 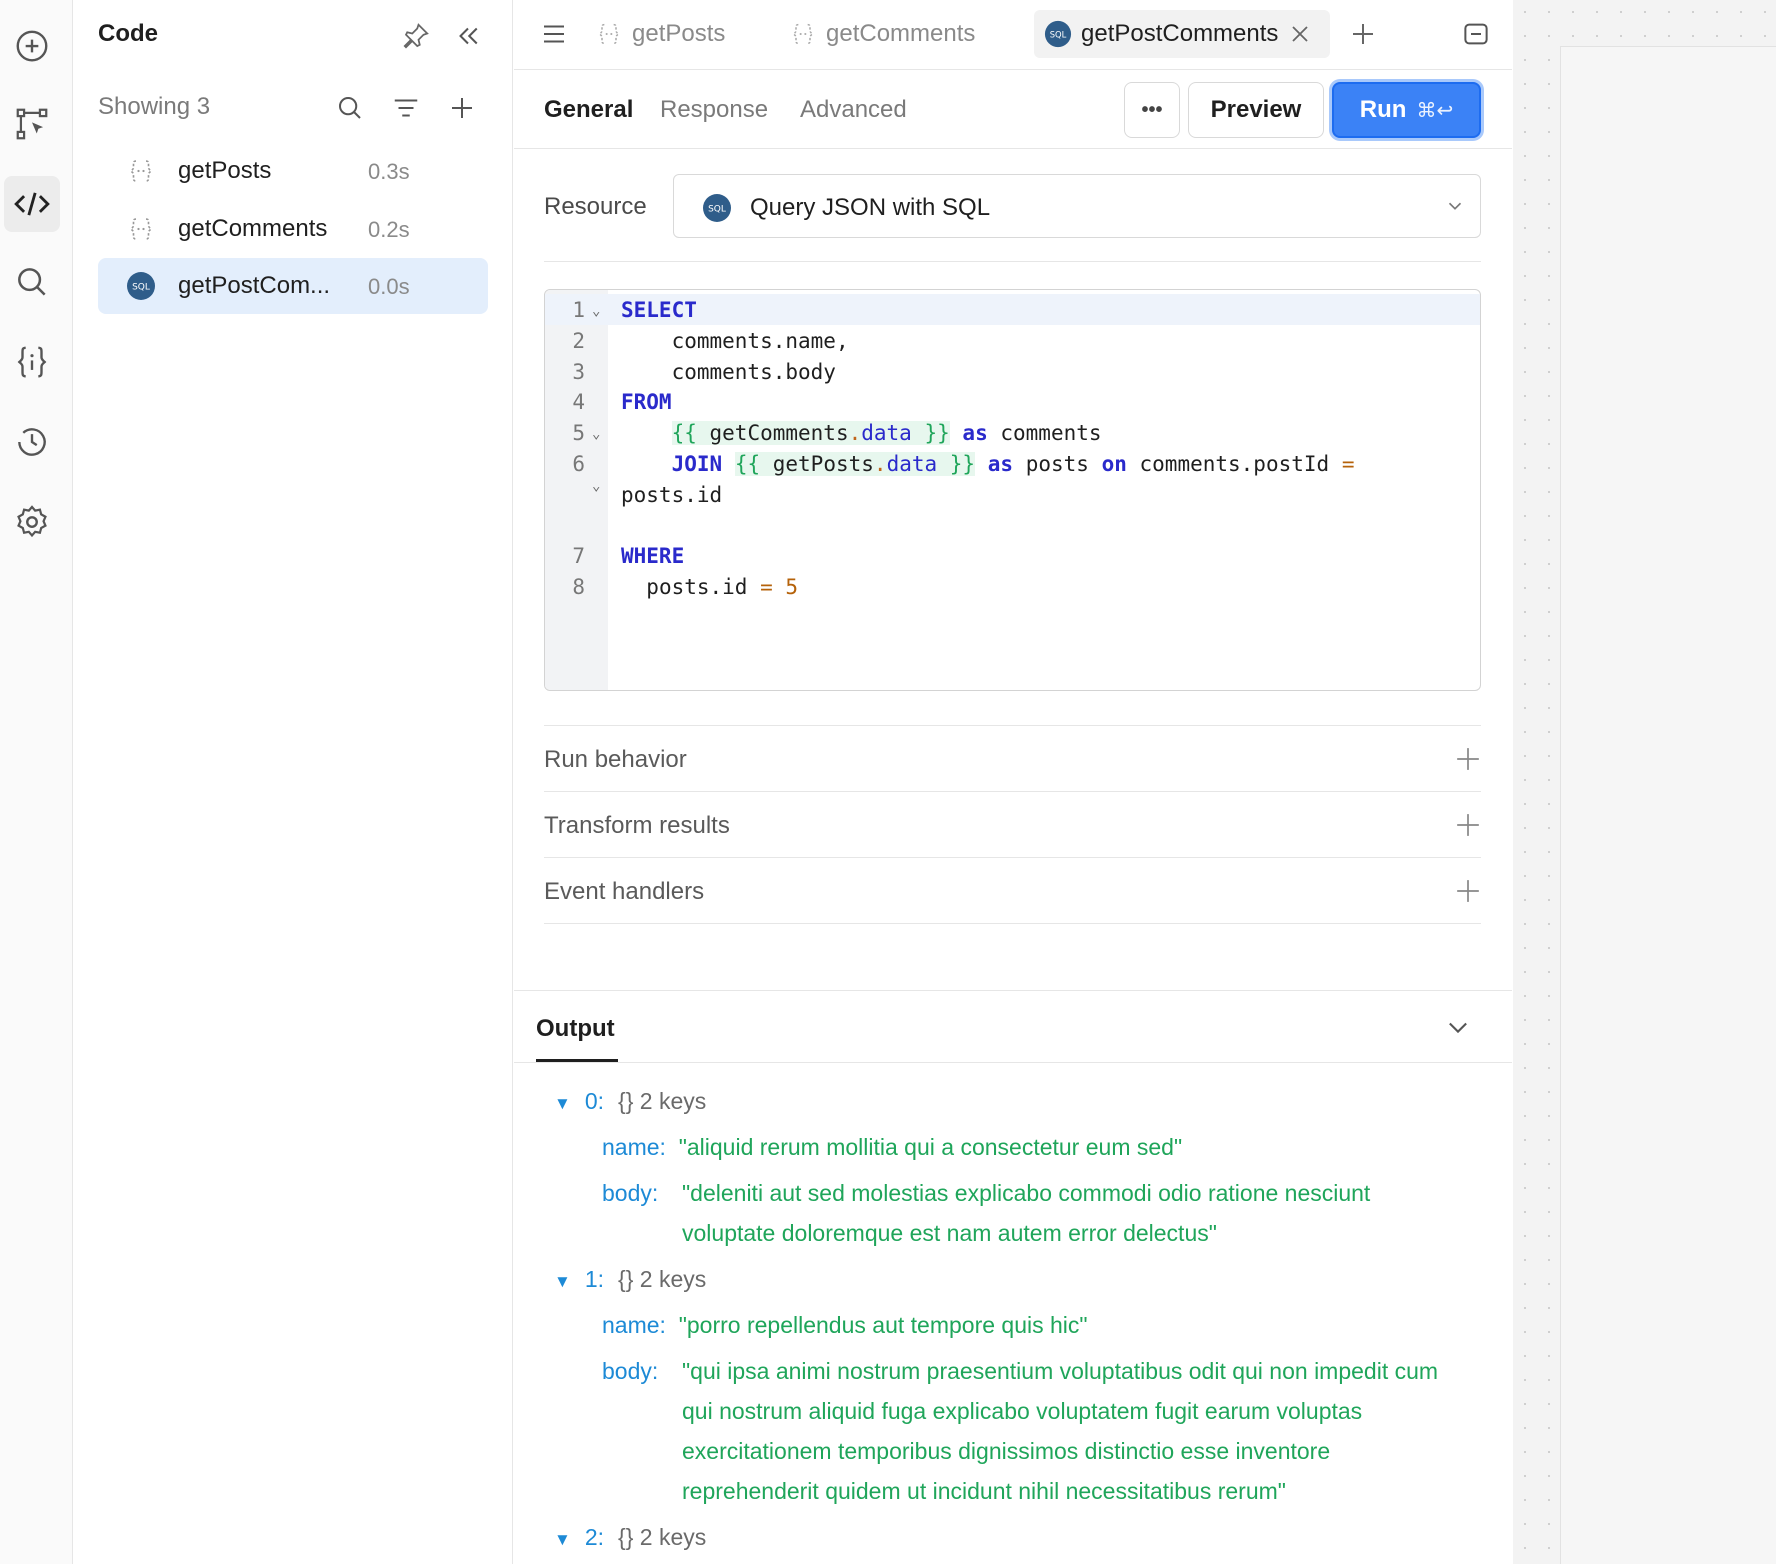 What do you see at coordinates (1012, 758) in the screenshot?
I see `section-run-behavior: Run behavior` at bounding box center [1012, 758].